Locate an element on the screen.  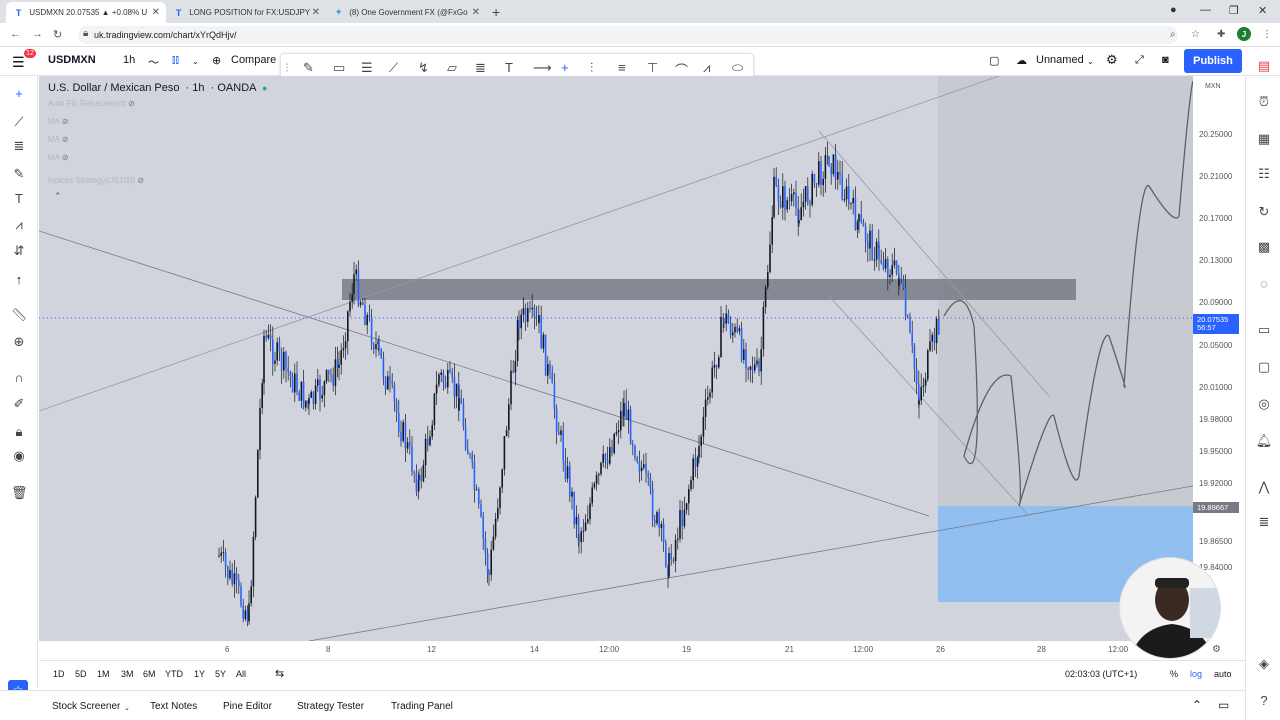
parallel-lines-icon: ≡ is located at coordinates (622, 67).